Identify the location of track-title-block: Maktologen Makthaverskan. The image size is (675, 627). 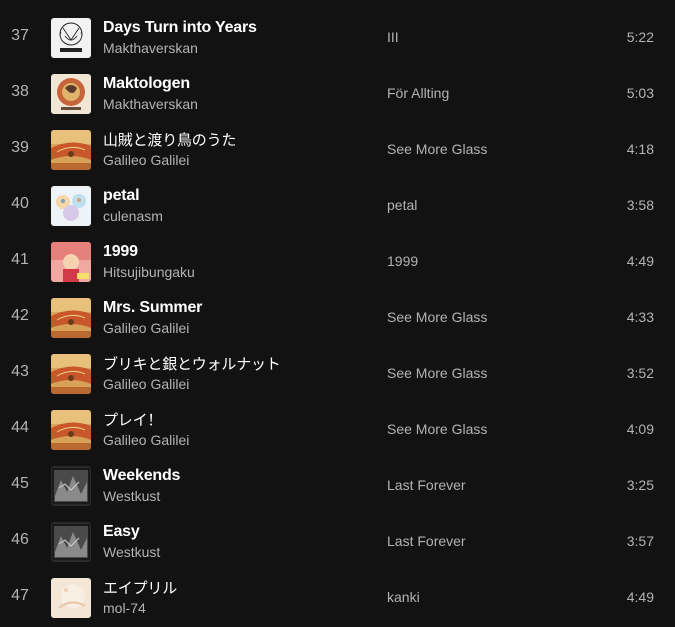
(233, 93).